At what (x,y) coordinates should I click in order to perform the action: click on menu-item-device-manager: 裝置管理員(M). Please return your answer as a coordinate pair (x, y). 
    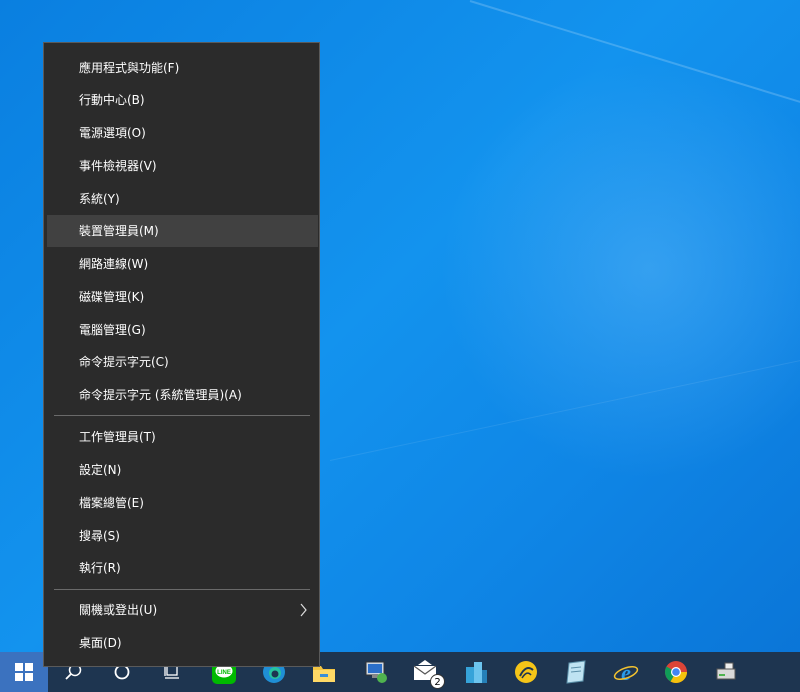
    Looking at the image, I should click on (182, 231).